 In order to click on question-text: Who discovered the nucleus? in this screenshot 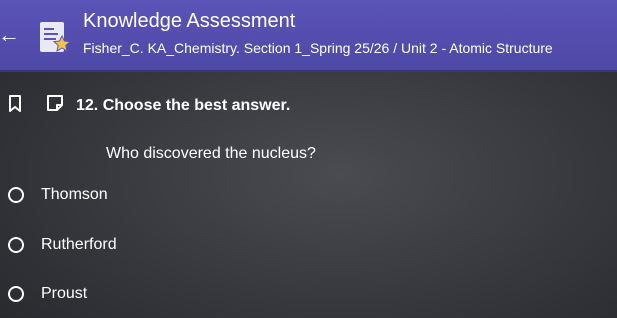, I will do `click(211, 153)`.